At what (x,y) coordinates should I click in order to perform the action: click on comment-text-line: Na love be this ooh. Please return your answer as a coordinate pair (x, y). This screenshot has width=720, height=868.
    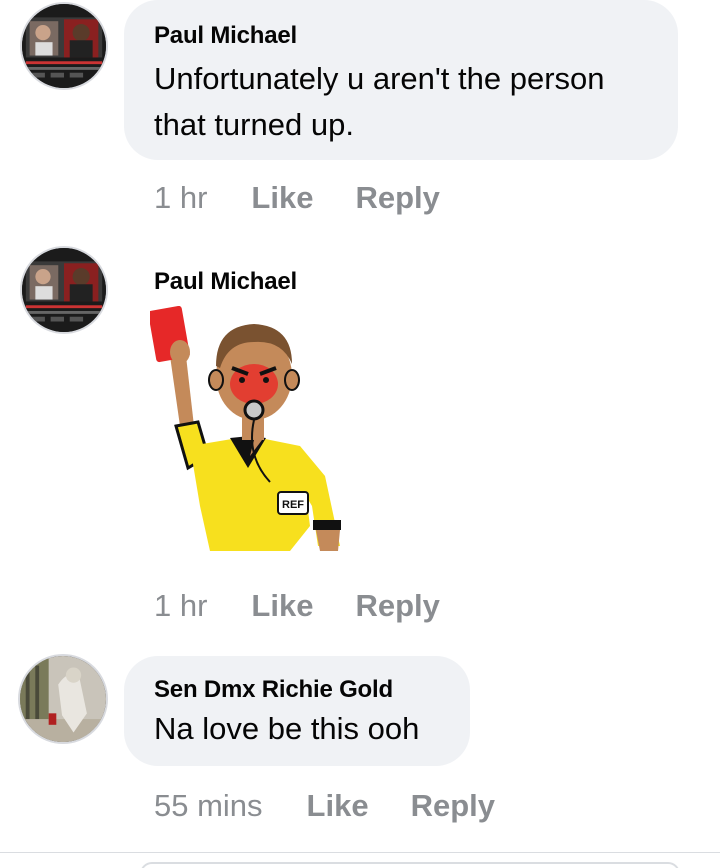
    Looking at the image, I should click on (287, 728).